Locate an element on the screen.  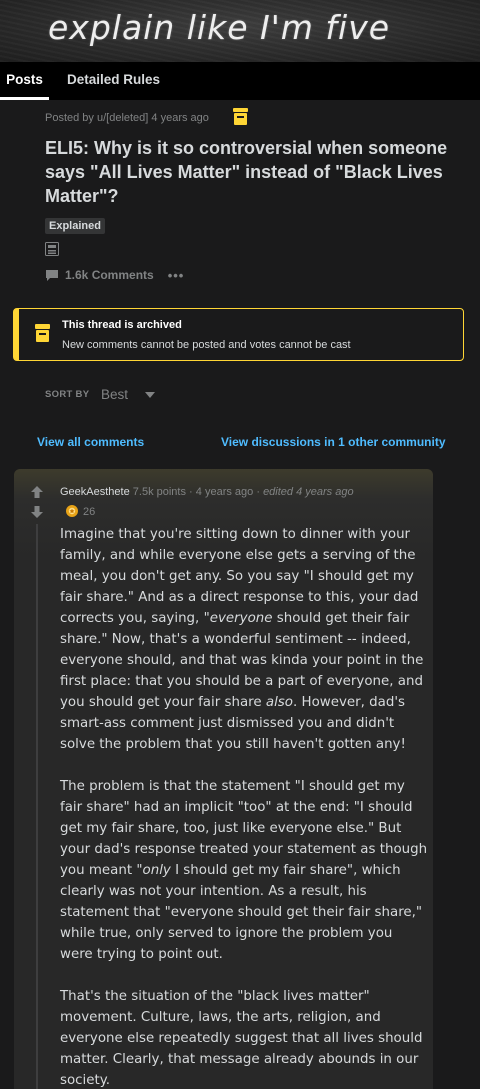
sort-label: SORT BY is located at coordinates (67, 394).